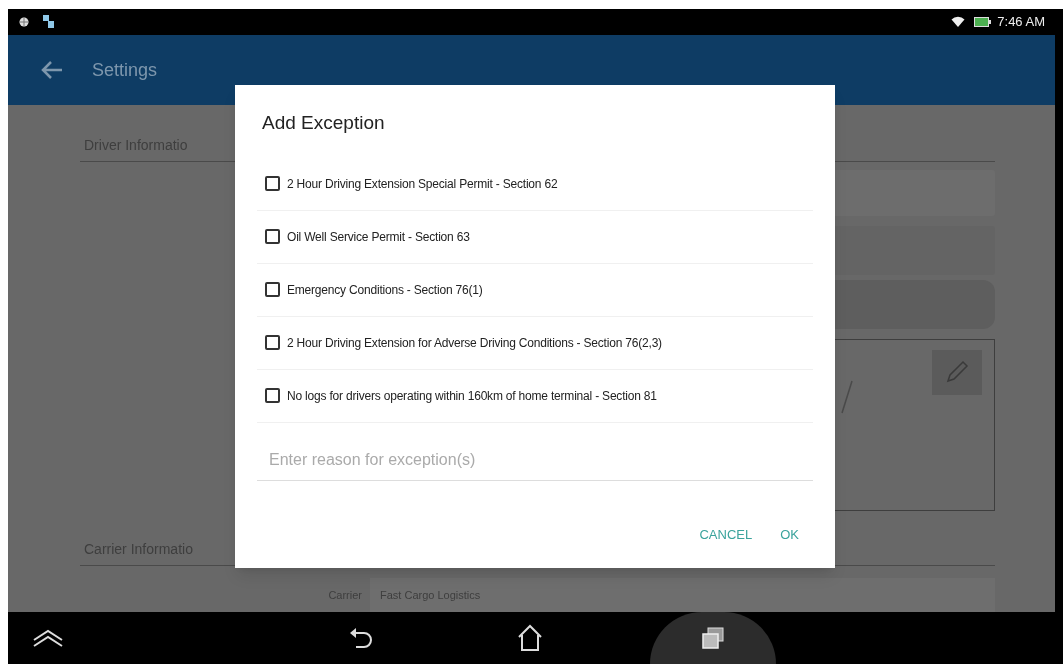 The height and width of the screenshot is (664, 1063). Describe the element at coordinates (324, 123) in the screenshot. I see `dialog-title: Add Exception` at that location.